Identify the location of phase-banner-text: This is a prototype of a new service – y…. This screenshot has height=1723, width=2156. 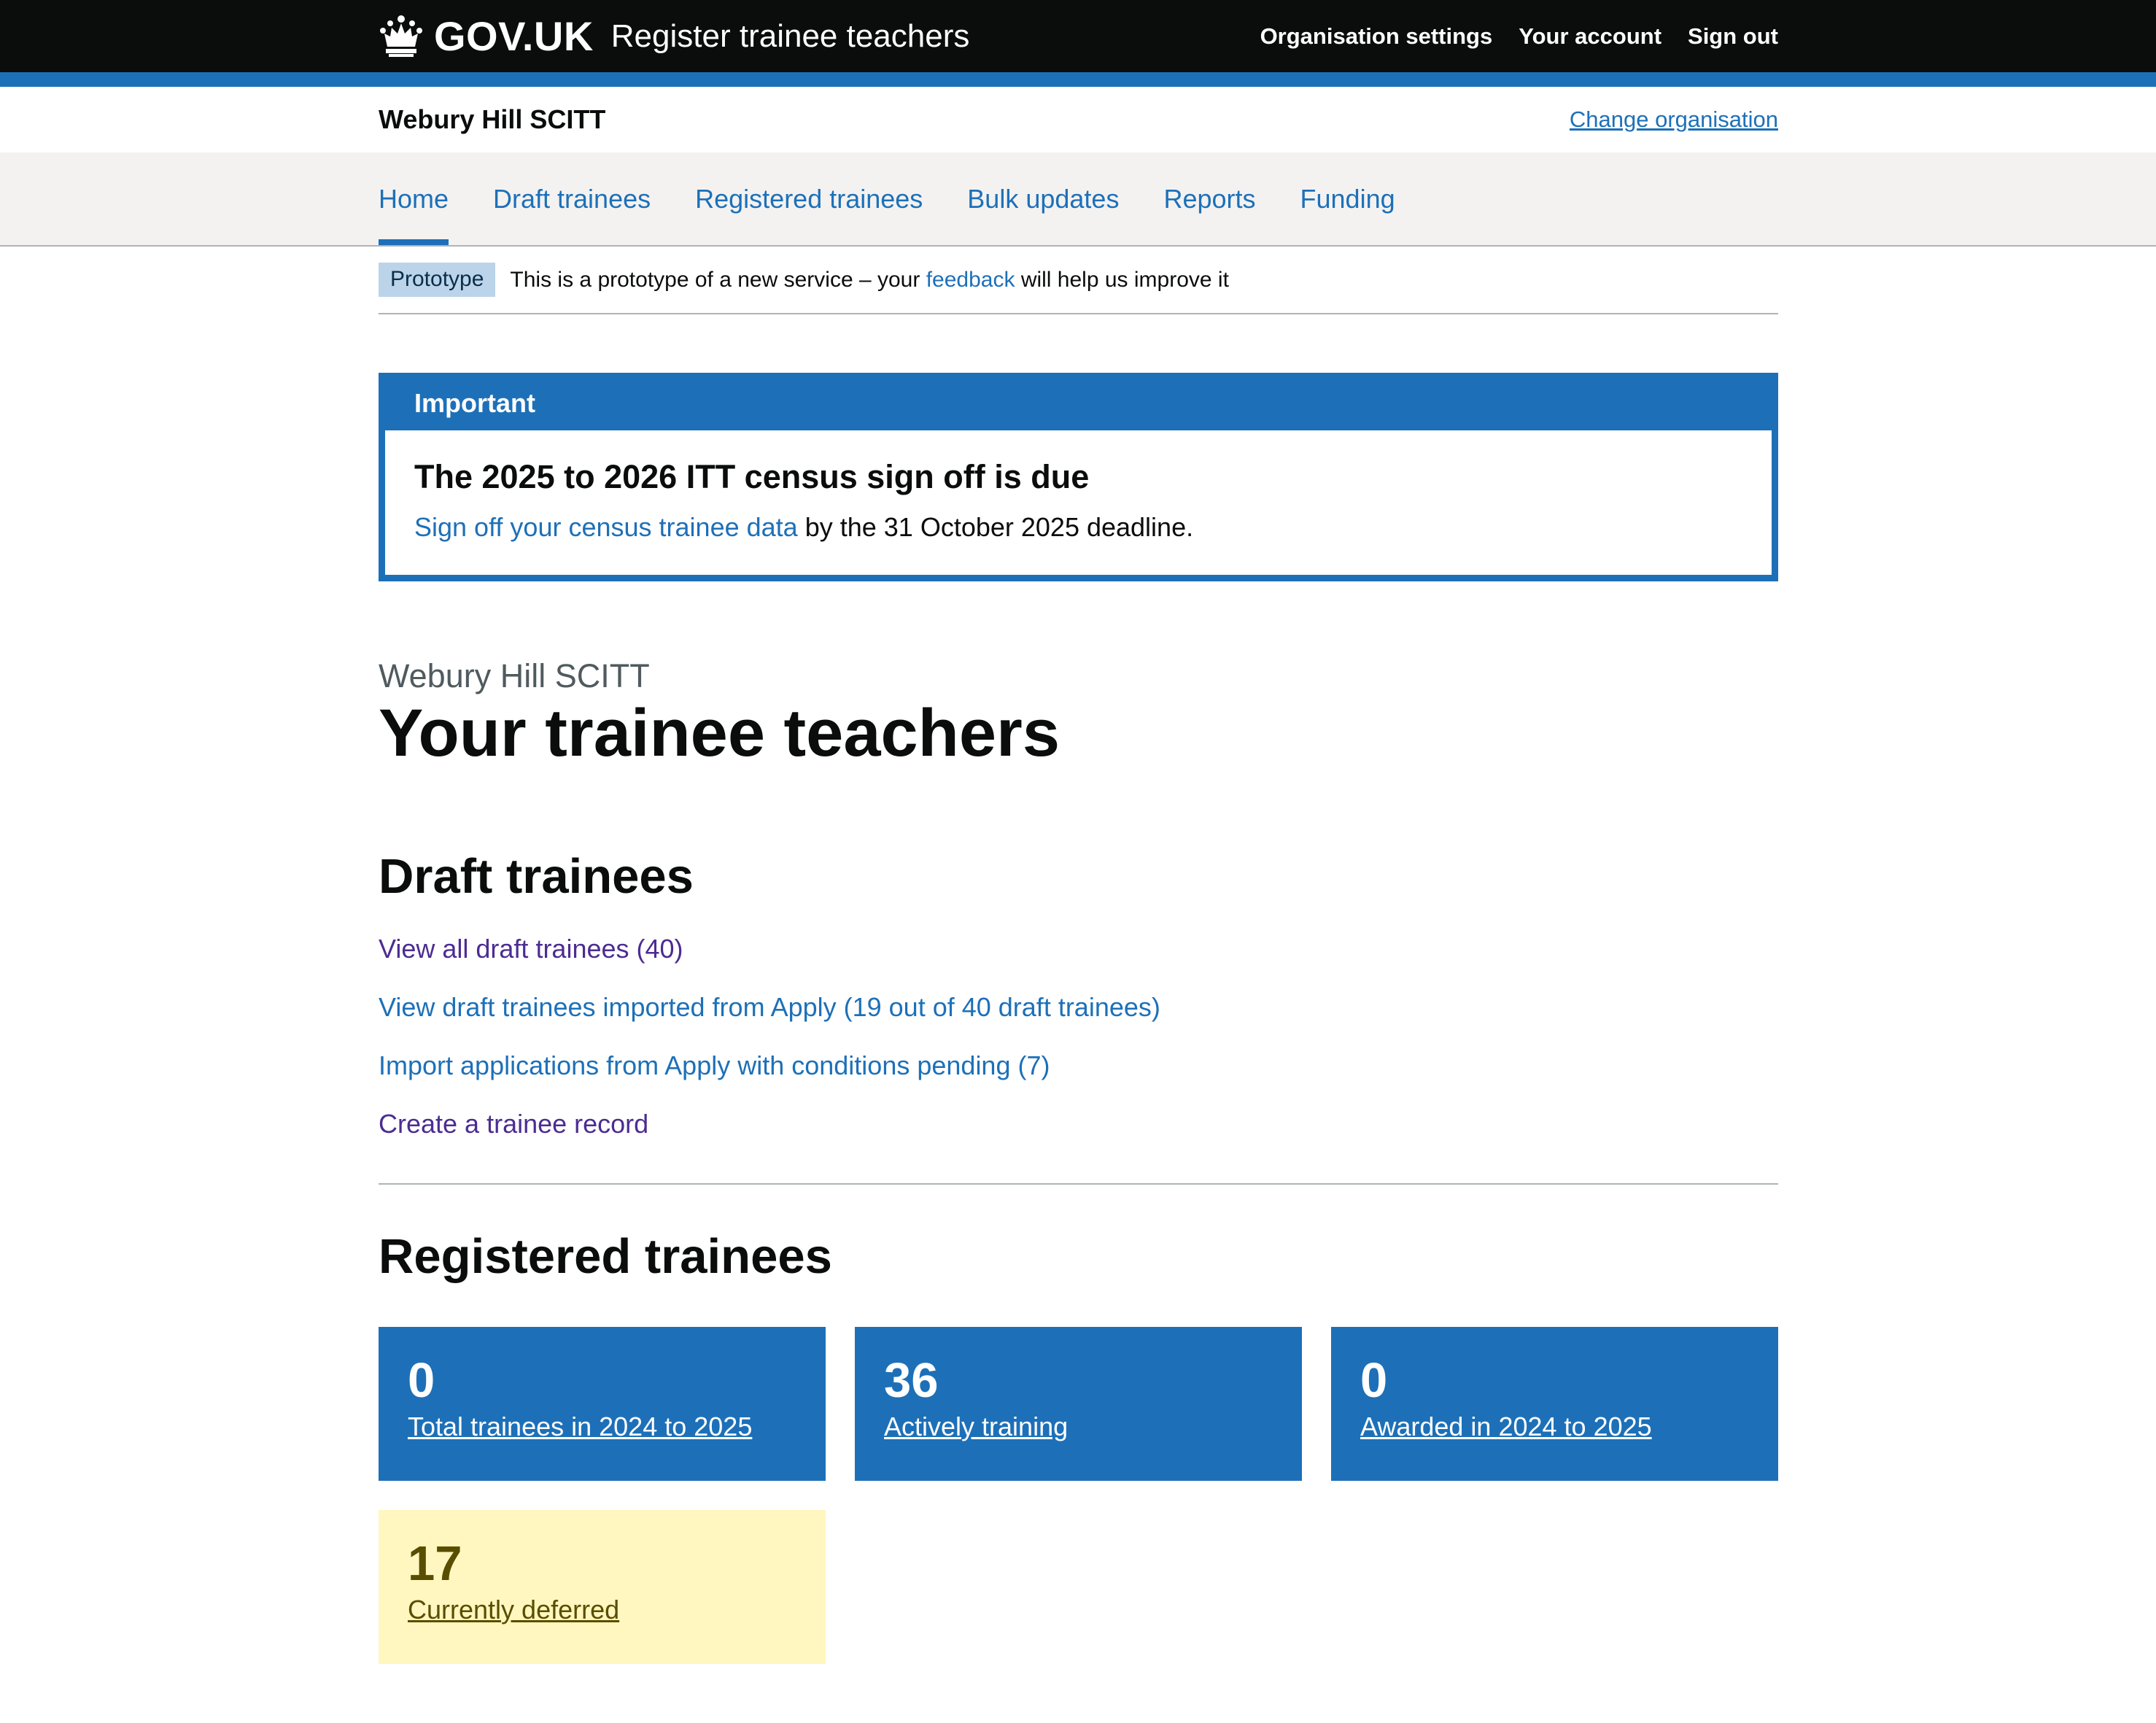
(869, 280).